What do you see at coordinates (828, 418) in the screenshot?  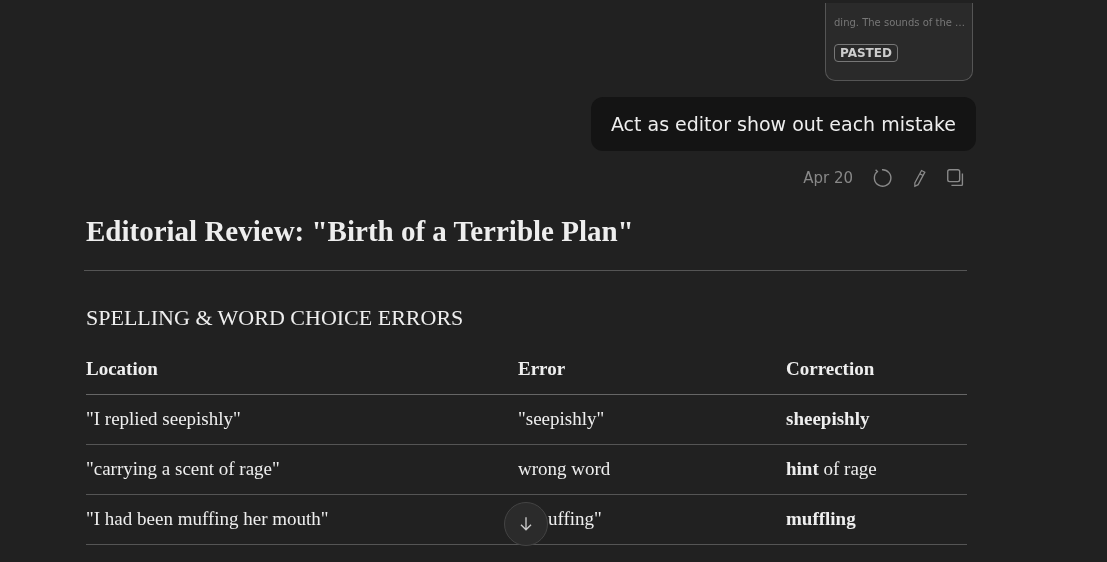 I see `table-cell: sheepishly` at bounding box center [828, 418].